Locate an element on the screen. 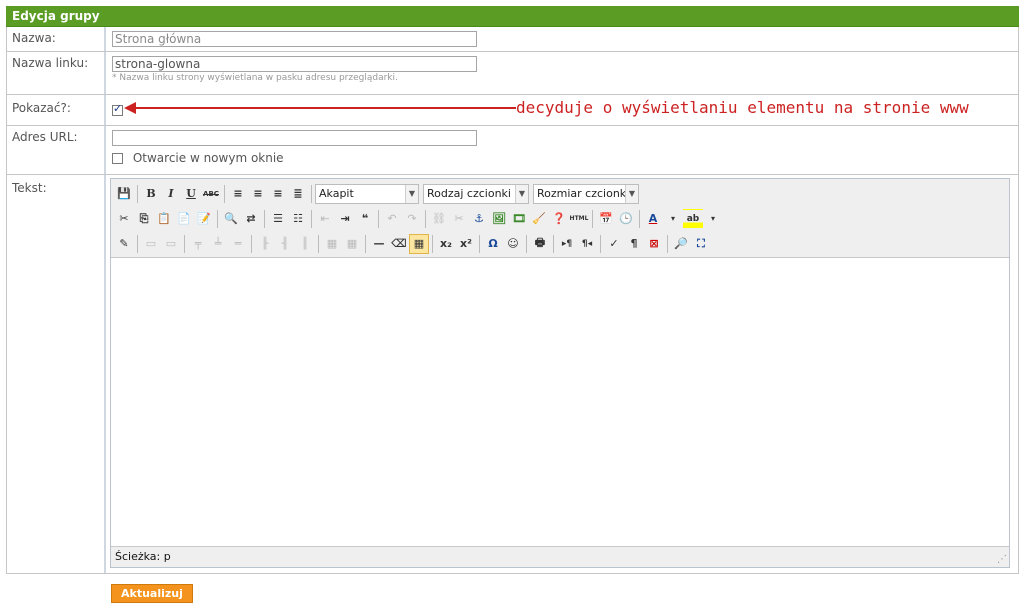  strikethrough-button: ABC is located at coordinates (211, 194).